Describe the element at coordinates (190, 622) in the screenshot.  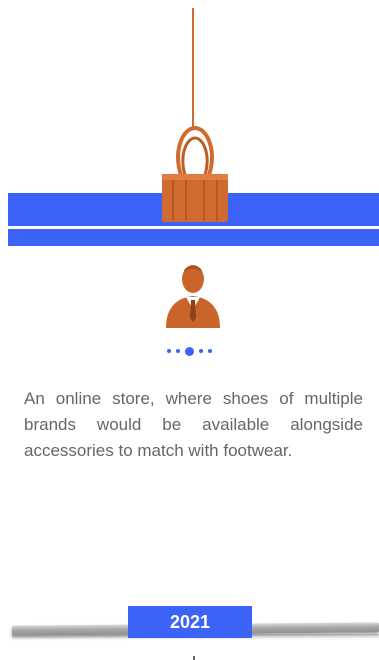
I see `year-badge: 2021` at that location.